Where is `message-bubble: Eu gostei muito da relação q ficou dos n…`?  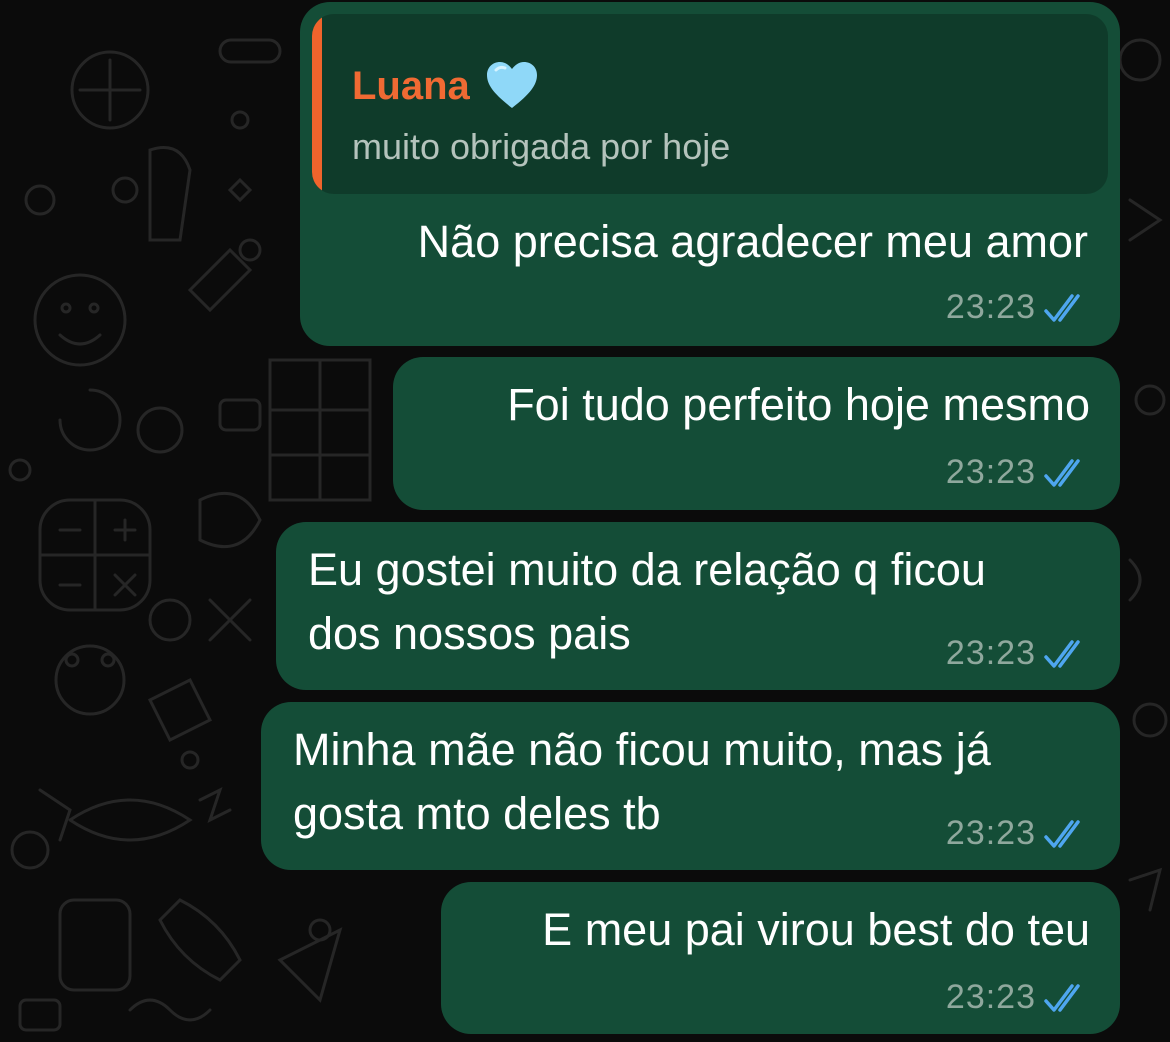
message-bubble: Eu gostei muito da relação q ficou dos n… is located at coordinates (698, 606).